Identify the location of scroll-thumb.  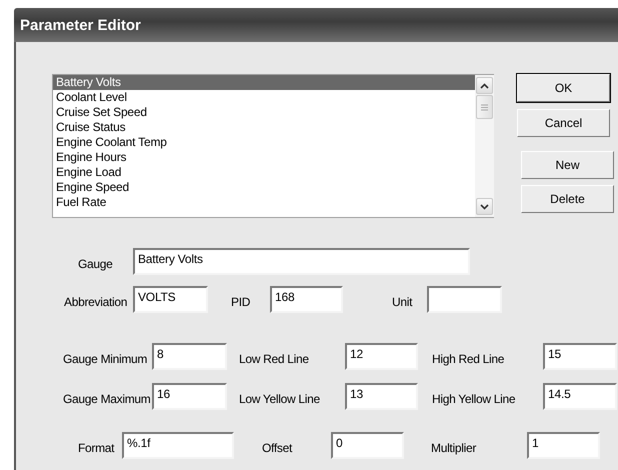
(484, 107).